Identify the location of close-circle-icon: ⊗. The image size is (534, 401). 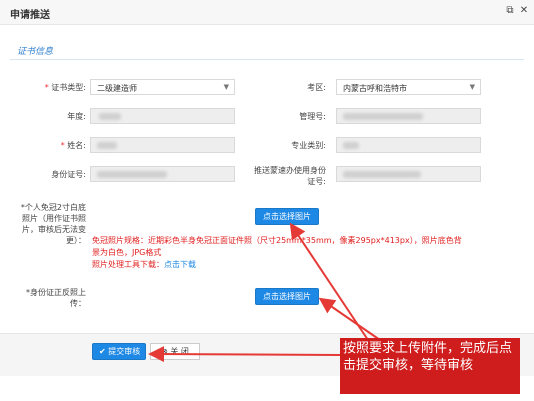
(164, 351).